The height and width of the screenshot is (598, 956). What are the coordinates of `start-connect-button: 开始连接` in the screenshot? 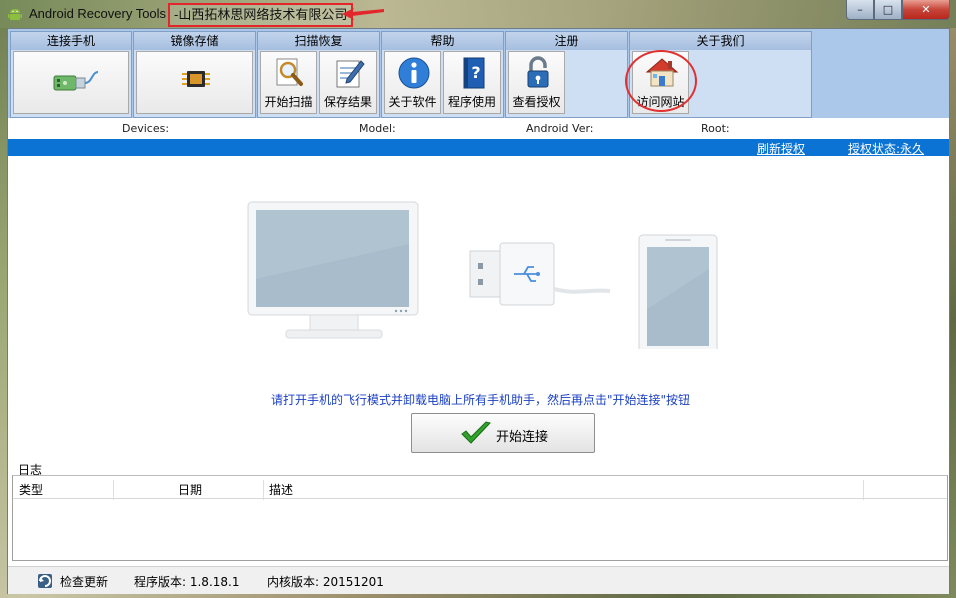 It's located at (503, 433).